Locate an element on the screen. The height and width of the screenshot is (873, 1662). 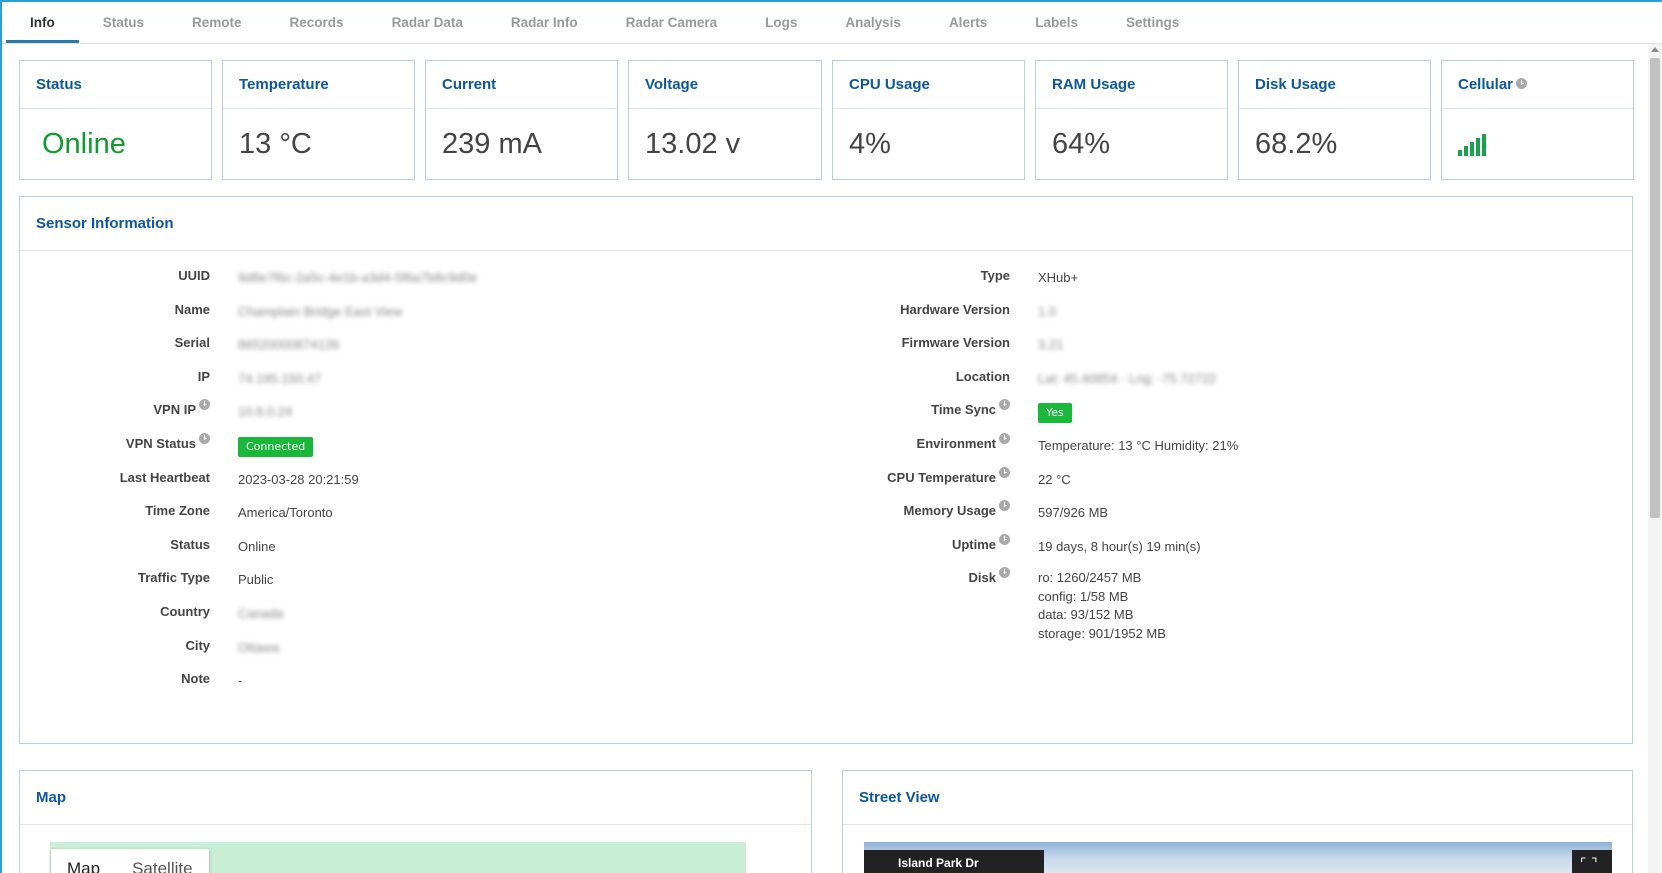
sensor-row-last-heartbeat: Last Heartbeat 2023-03-28 20:21:59 is located at coordinates (390, 486).